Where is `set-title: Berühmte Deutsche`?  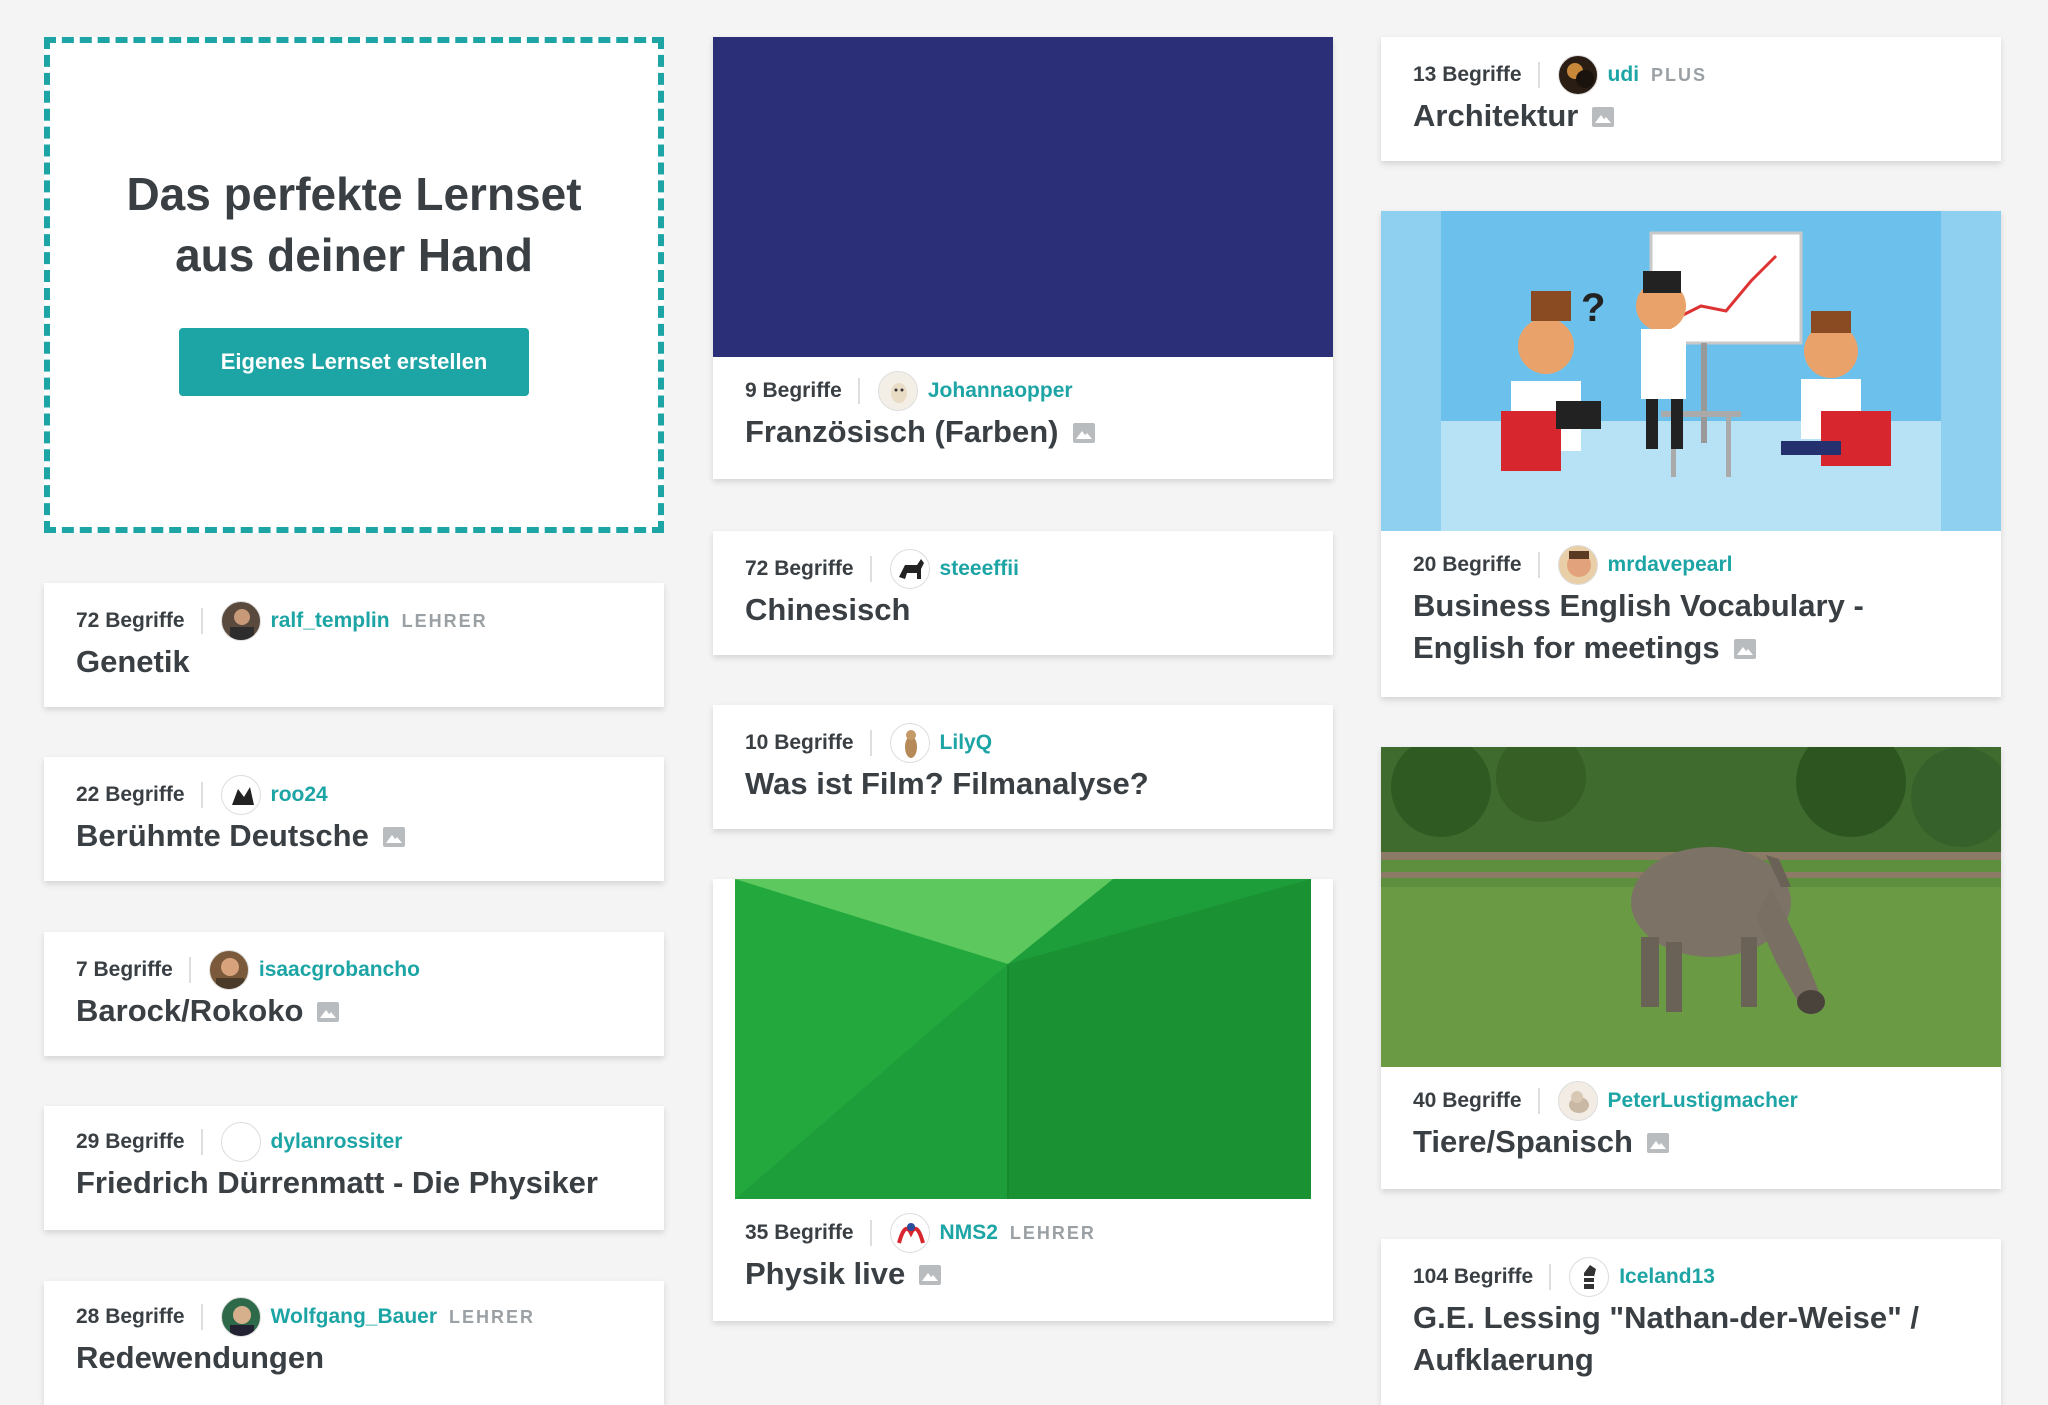 set-title: Berühmte Deutsche is located at coordinates (354, 836).